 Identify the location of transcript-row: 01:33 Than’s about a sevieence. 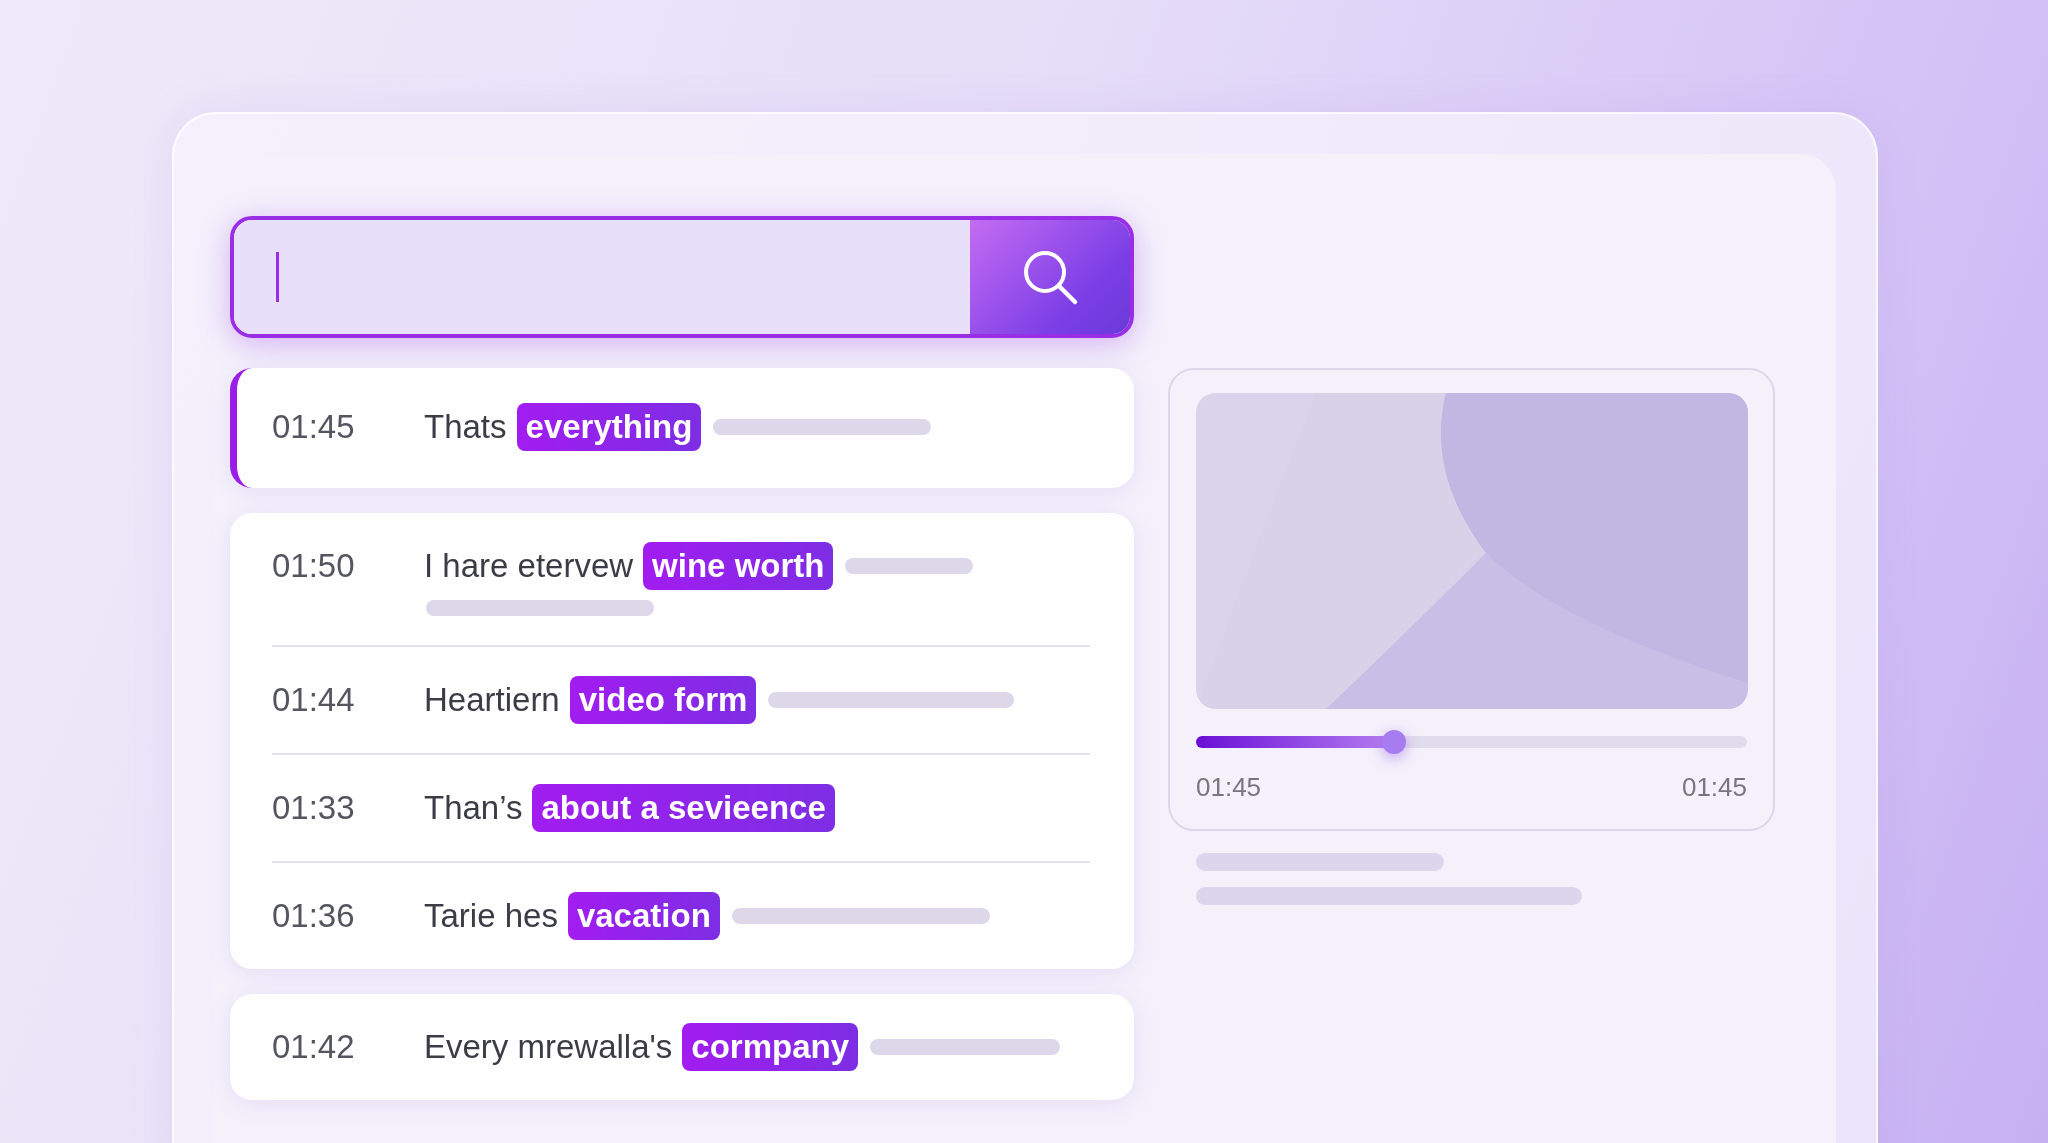
(681, 807).